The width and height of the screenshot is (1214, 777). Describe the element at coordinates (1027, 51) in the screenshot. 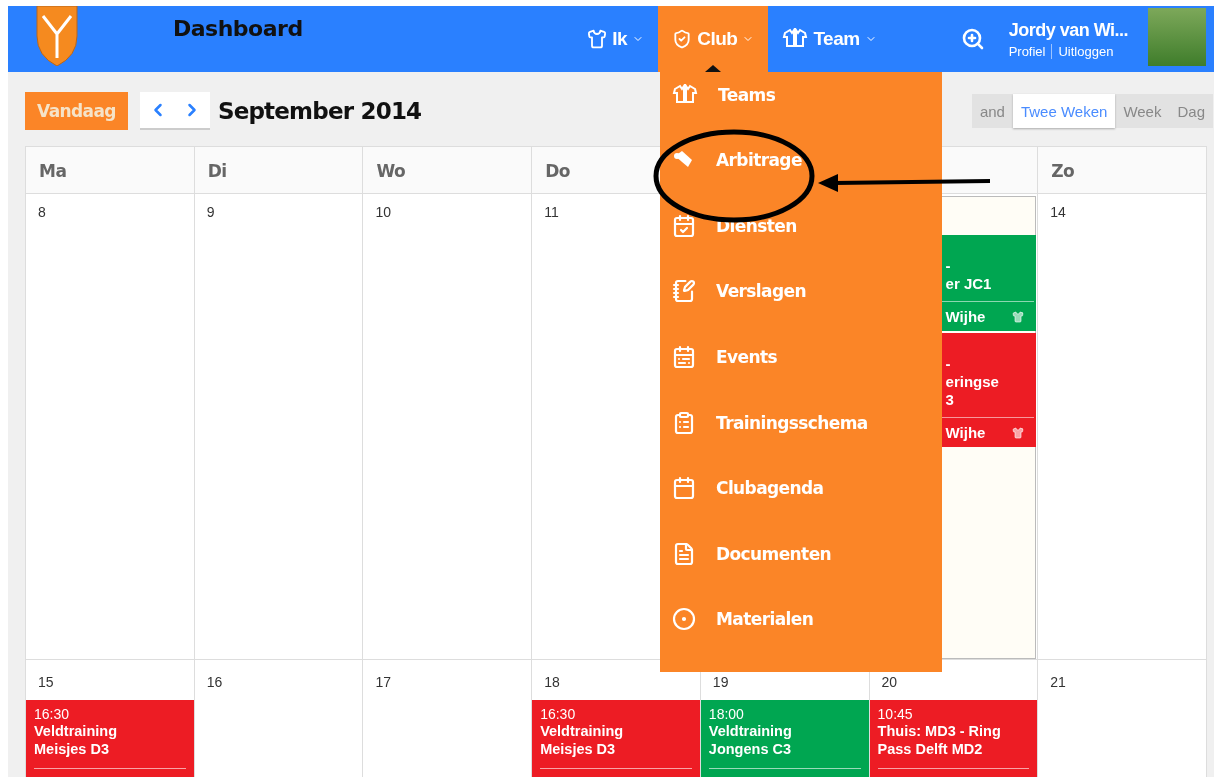

I see `profile-link: Profiel` at that location.